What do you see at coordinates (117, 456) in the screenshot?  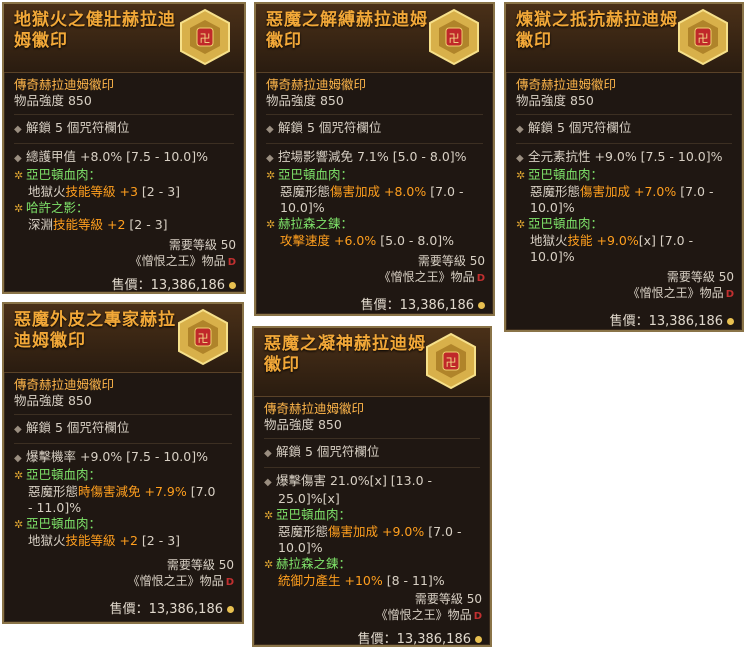 I see `stat-text: 爆擊機率 +9.0% [7.5 - 10.0]%` at bounding box center [117, 456].